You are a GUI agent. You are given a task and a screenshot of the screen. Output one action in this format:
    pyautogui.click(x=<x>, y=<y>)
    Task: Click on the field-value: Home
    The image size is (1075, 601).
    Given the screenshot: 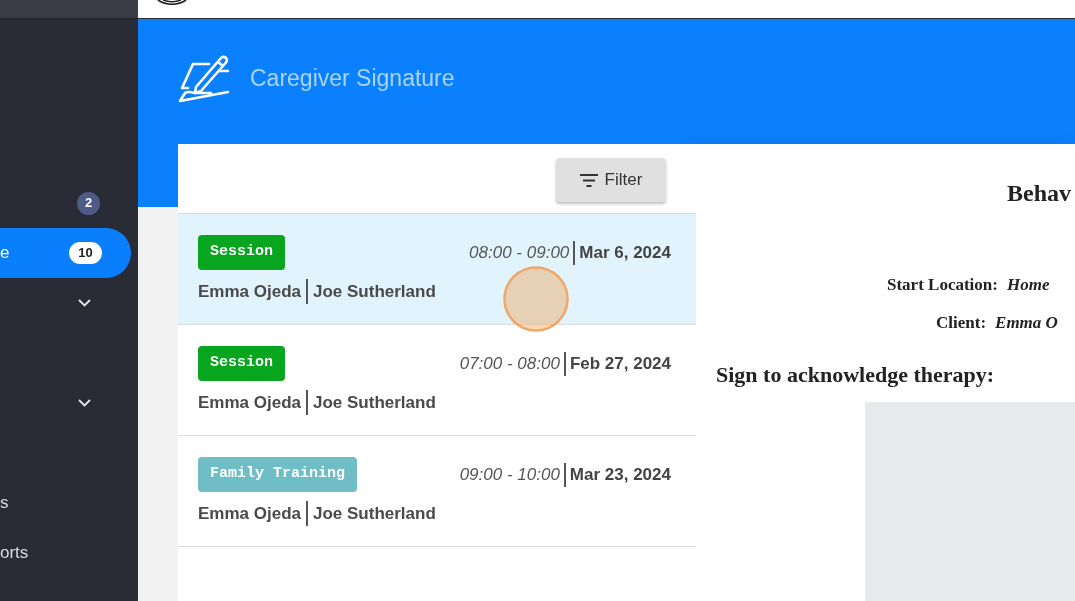 What is the action you would take?
    pyautogui.click(x=1028, y=285)
    